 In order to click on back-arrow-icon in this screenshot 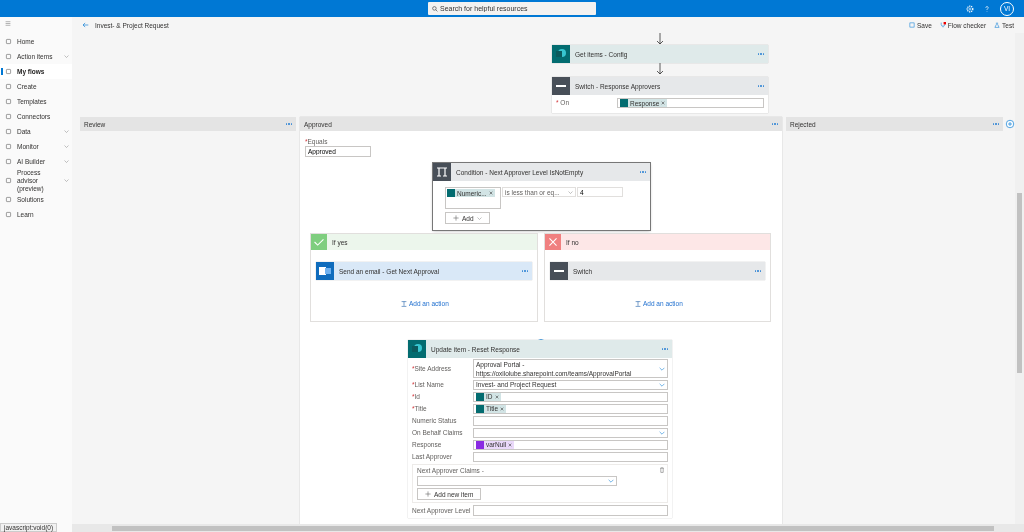, I will do `click(85, 25)`.